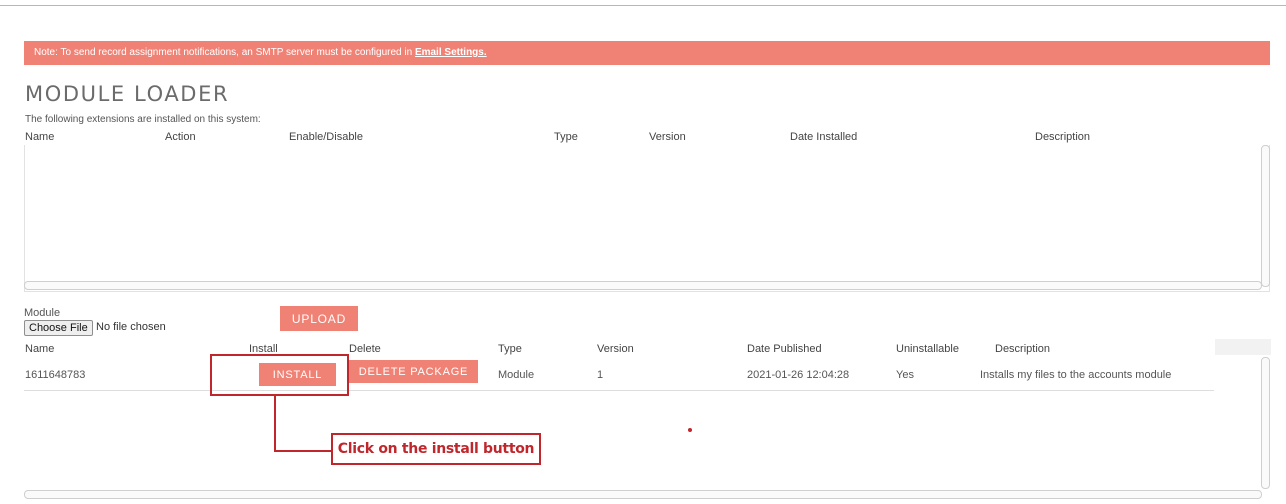 This screenshot has width=1286, height=504. What do you see at coordinates (55, 375) in the screenshot?
I see `package-name: 1611648783` at bounding box center [55, 375].